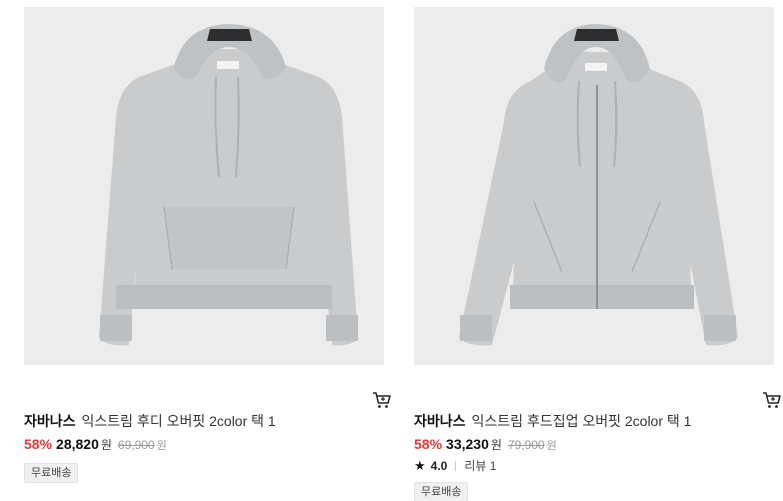  Describe the element at coordinates (136, 445) in the screenshot. I see `original-price: 69,900` at that location.